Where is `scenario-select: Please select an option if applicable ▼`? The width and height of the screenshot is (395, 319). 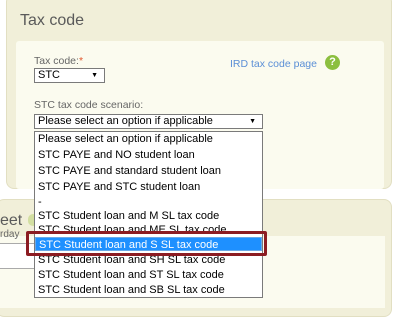
scenario-select: Please select an option if applicable ▼ is located at coordinates (148, 121).